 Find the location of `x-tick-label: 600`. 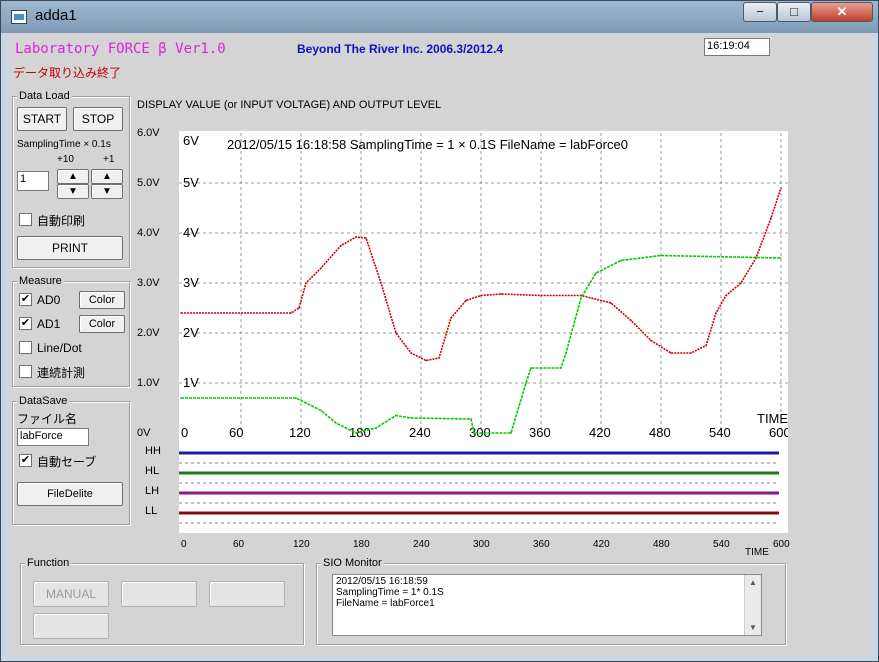

x-tick-label: 600 is located at coordinates (778, 432).